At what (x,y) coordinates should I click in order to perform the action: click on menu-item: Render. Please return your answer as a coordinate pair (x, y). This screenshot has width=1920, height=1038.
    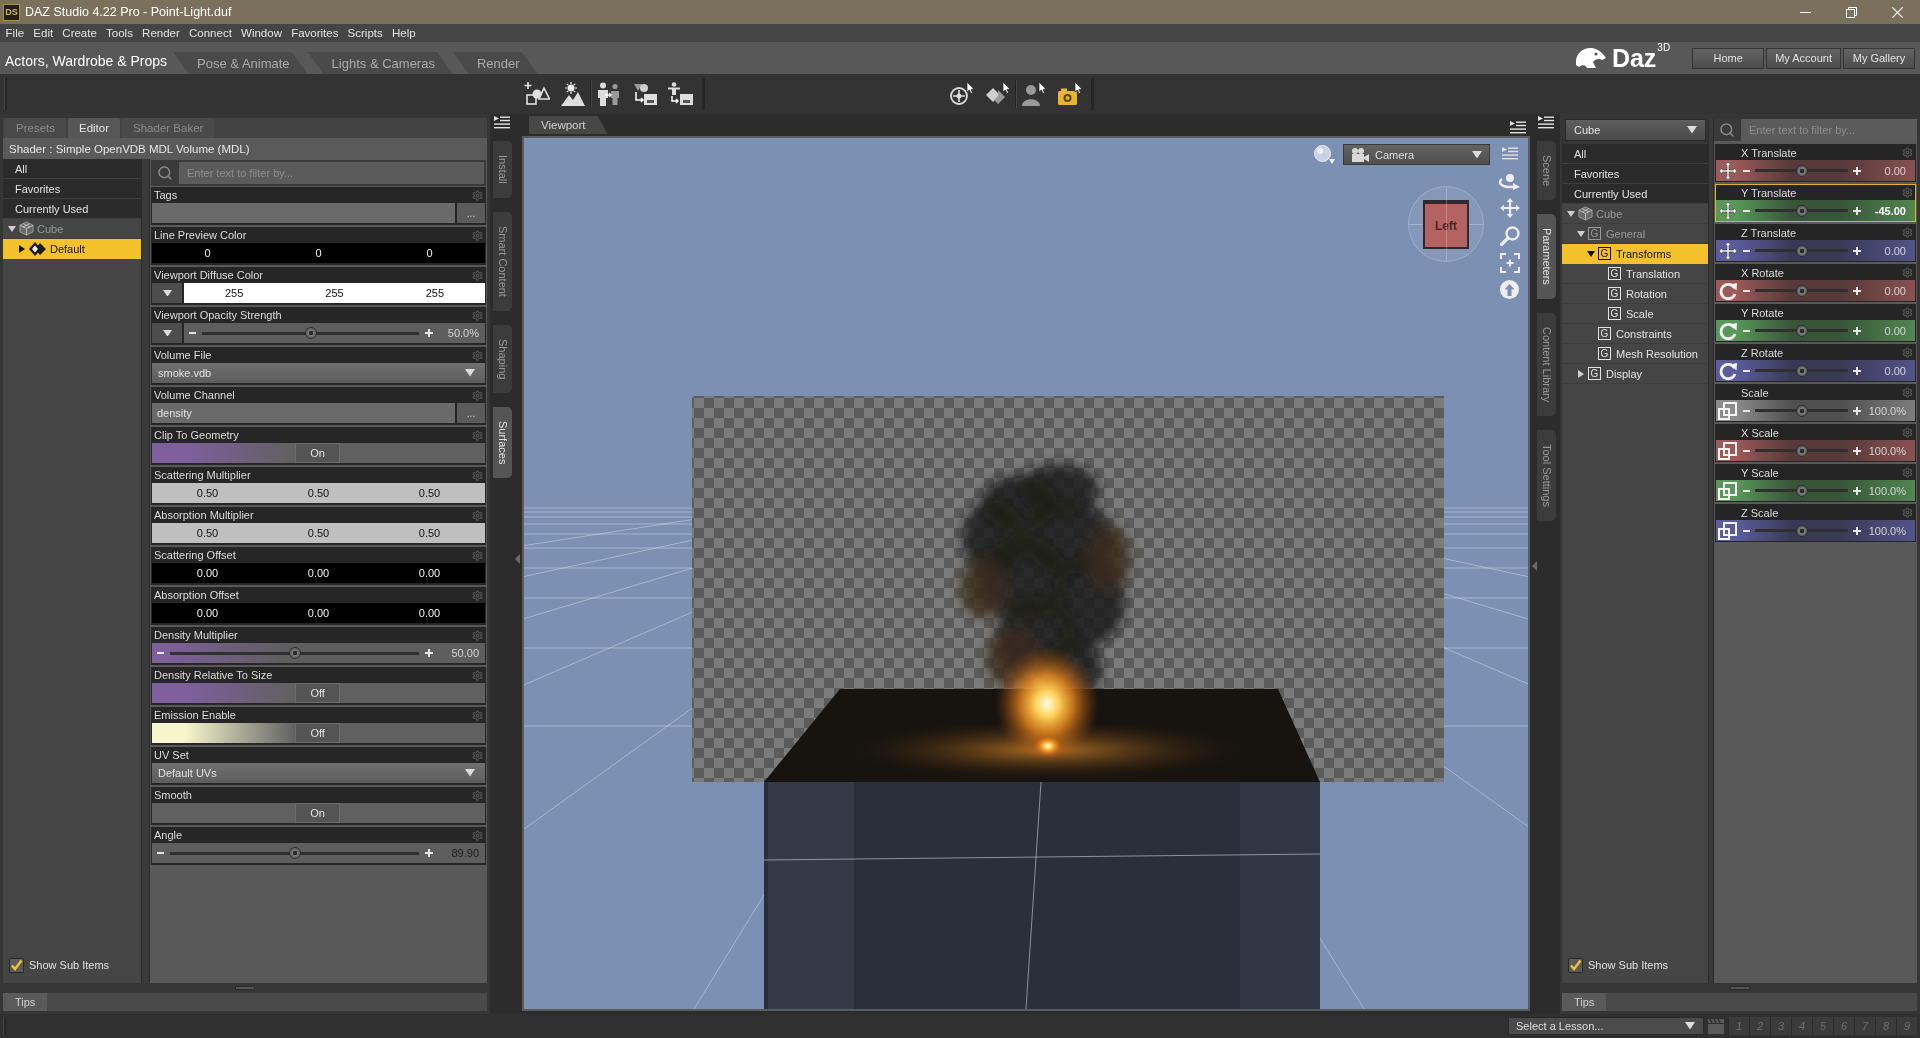
    Looking at the image, I should click on (161, 33).